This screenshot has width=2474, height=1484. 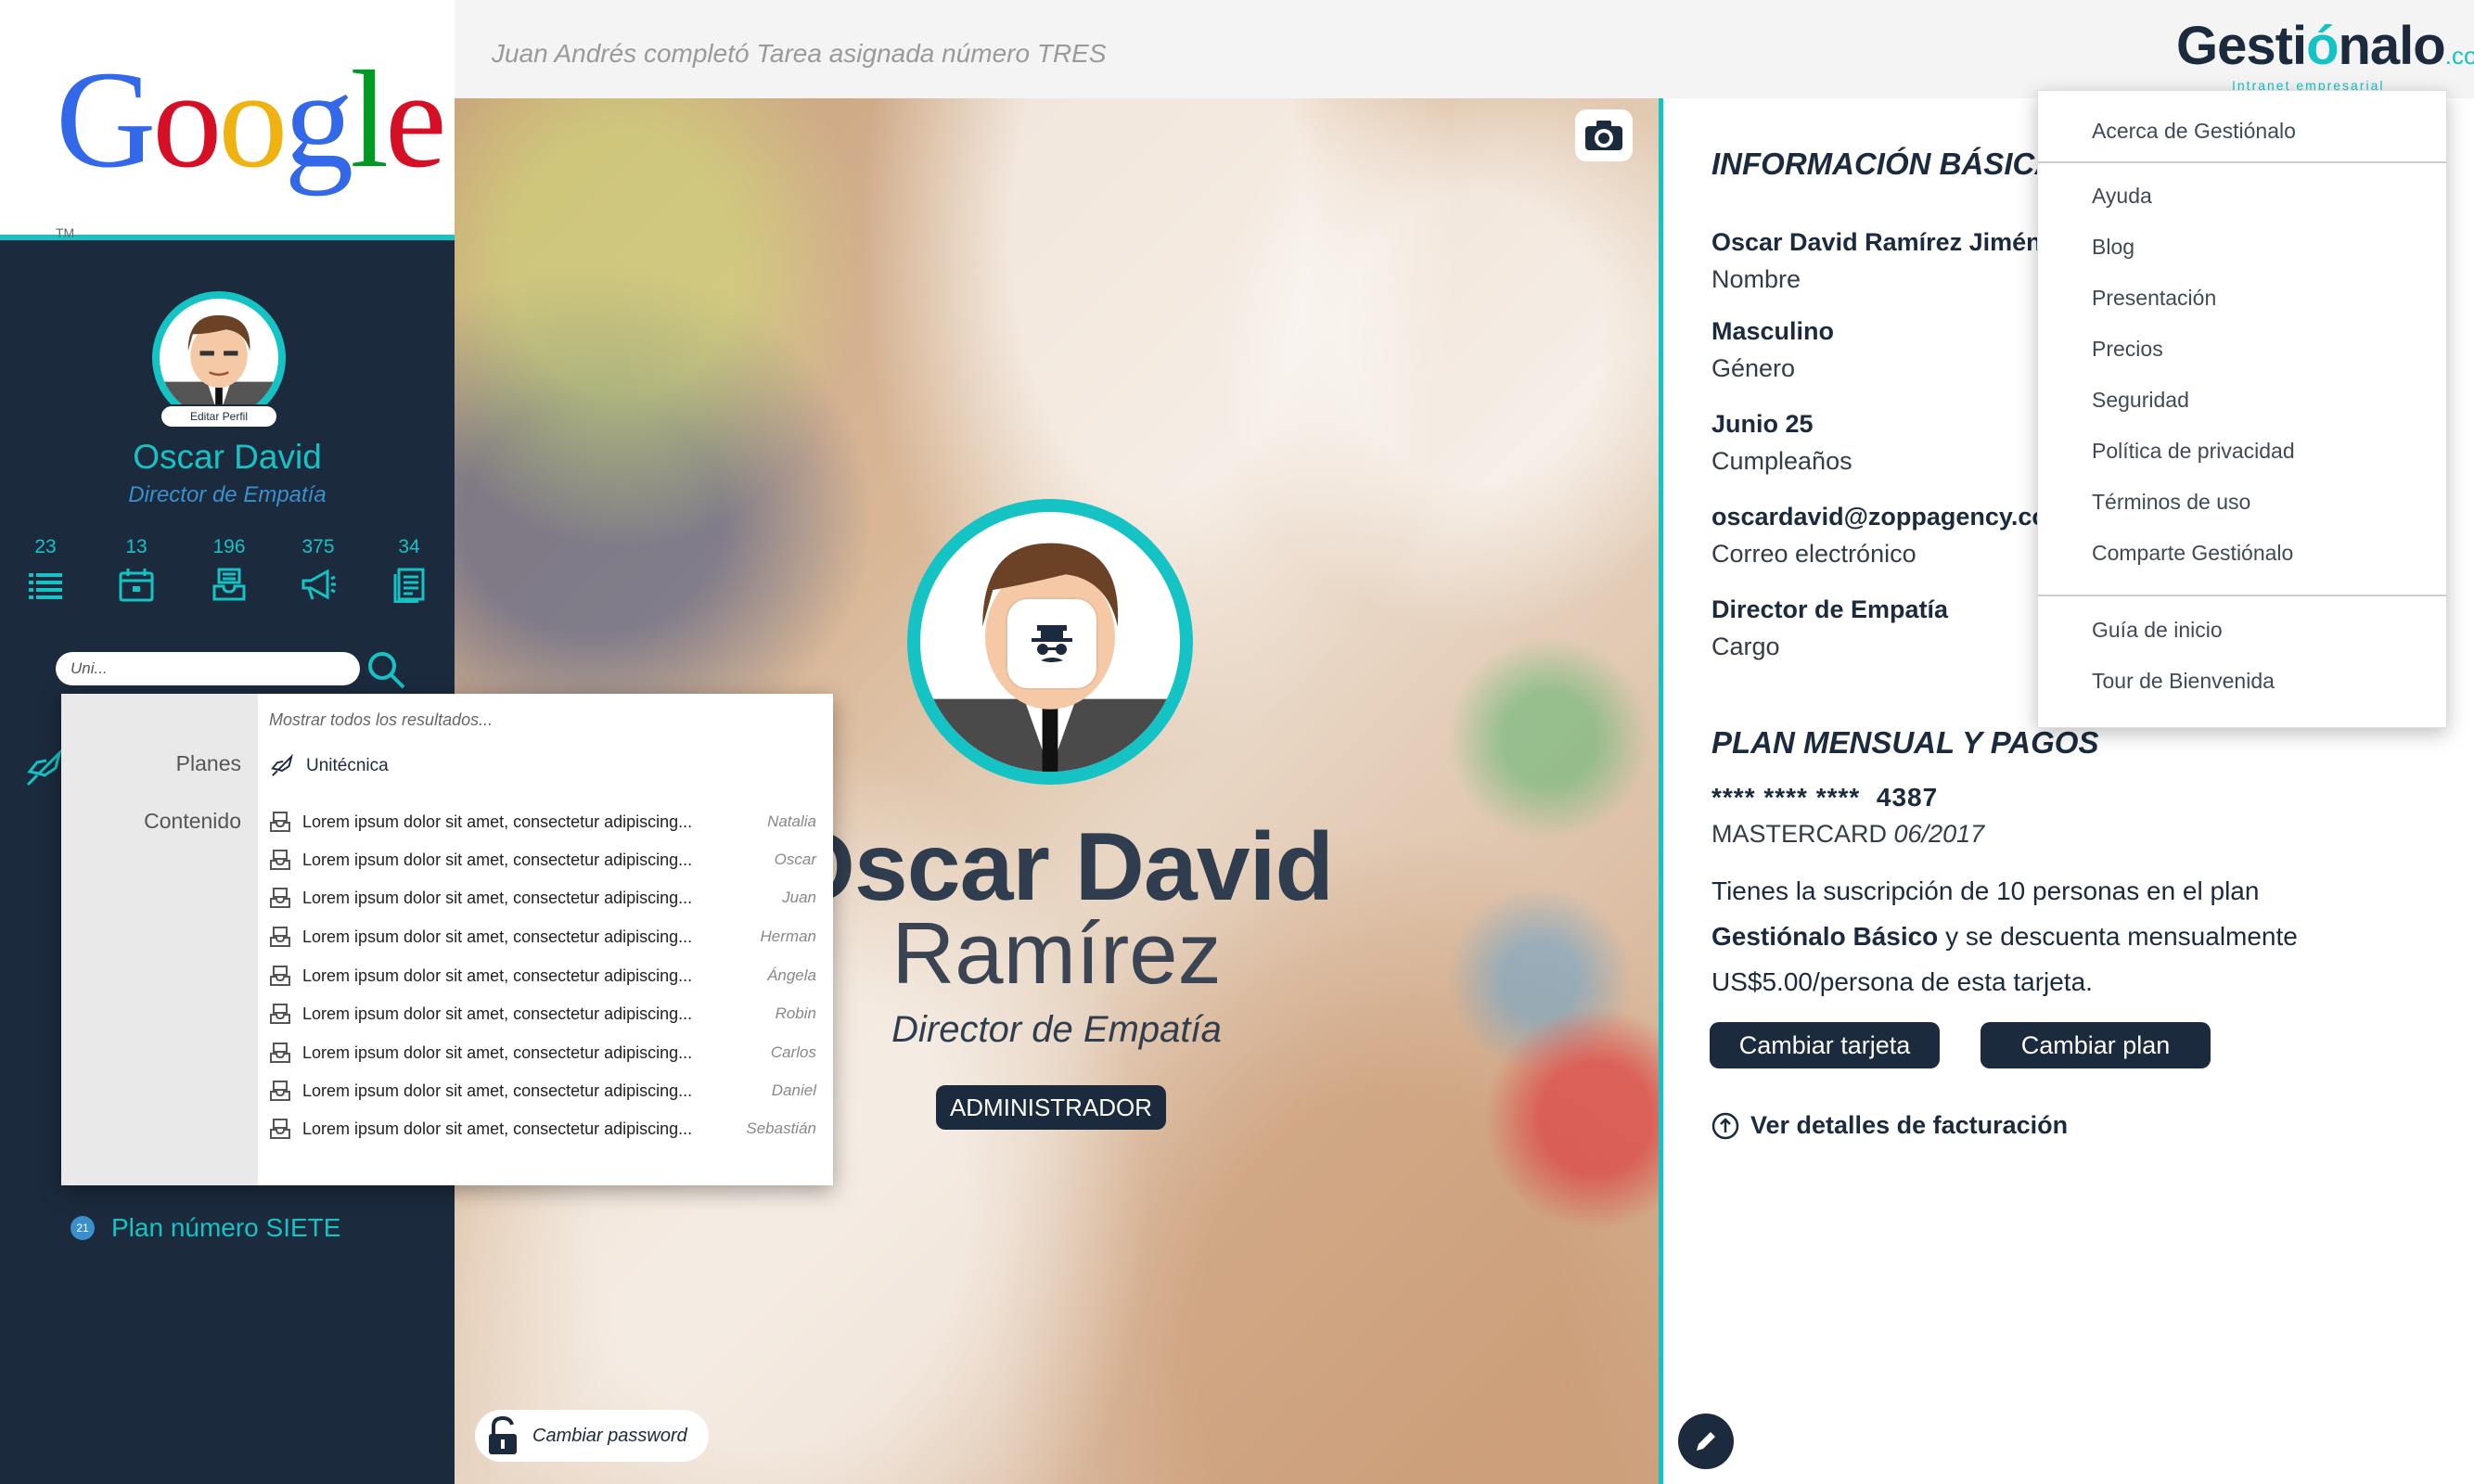 What do you see at coordinates (44, 768) in the screenshot?
I see `rocket-icon` at bounding box center [44, 768].